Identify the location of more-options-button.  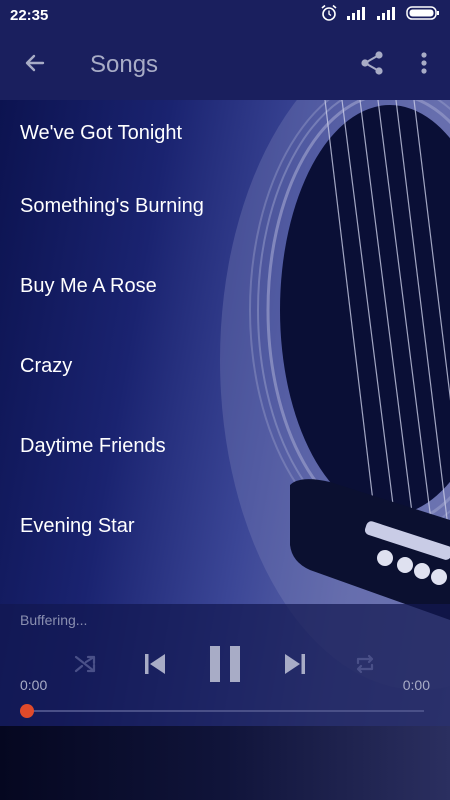
(424, 65).